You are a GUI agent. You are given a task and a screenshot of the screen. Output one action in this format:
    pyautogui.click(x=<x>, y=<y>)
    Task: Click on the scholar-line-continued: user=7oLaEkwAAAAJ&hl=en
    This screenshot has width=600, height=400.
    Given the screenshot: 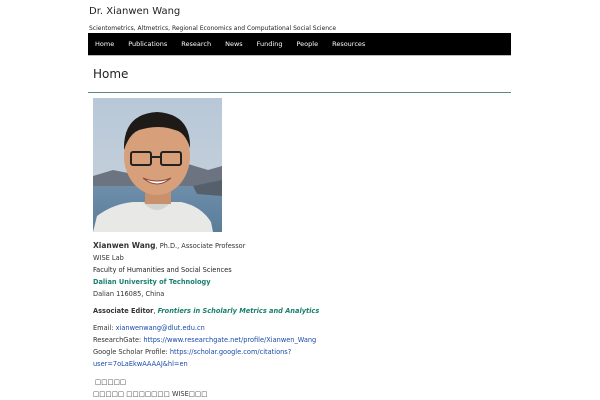 What is the action you would take?
    pyautogui.click(x=140, y=364)
    